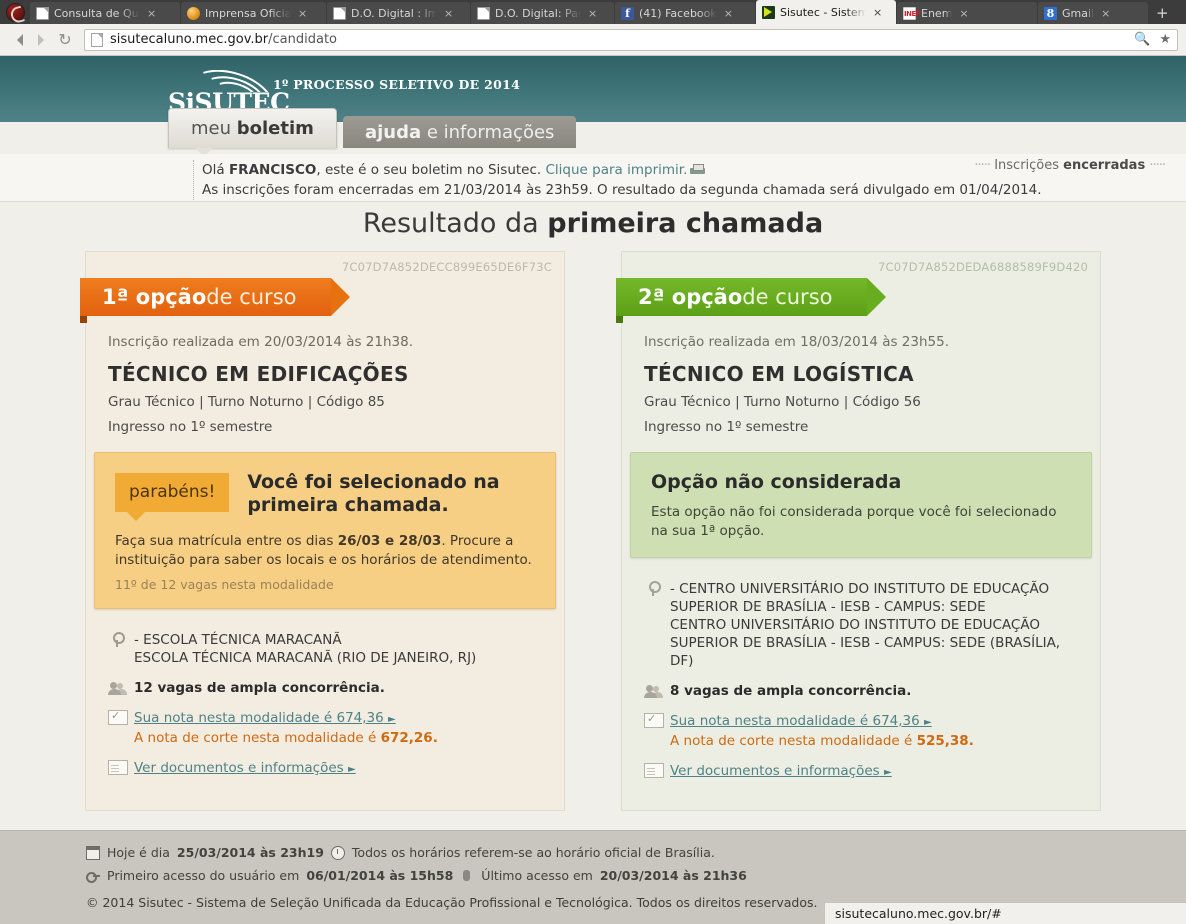 The width and height of the screenshot is (1186, 924). What do you see at coordinates (239, 768) in the screenshot?
I see `option-1-docs-text: Ver documentos e informações` at bounding box center [239, 768].